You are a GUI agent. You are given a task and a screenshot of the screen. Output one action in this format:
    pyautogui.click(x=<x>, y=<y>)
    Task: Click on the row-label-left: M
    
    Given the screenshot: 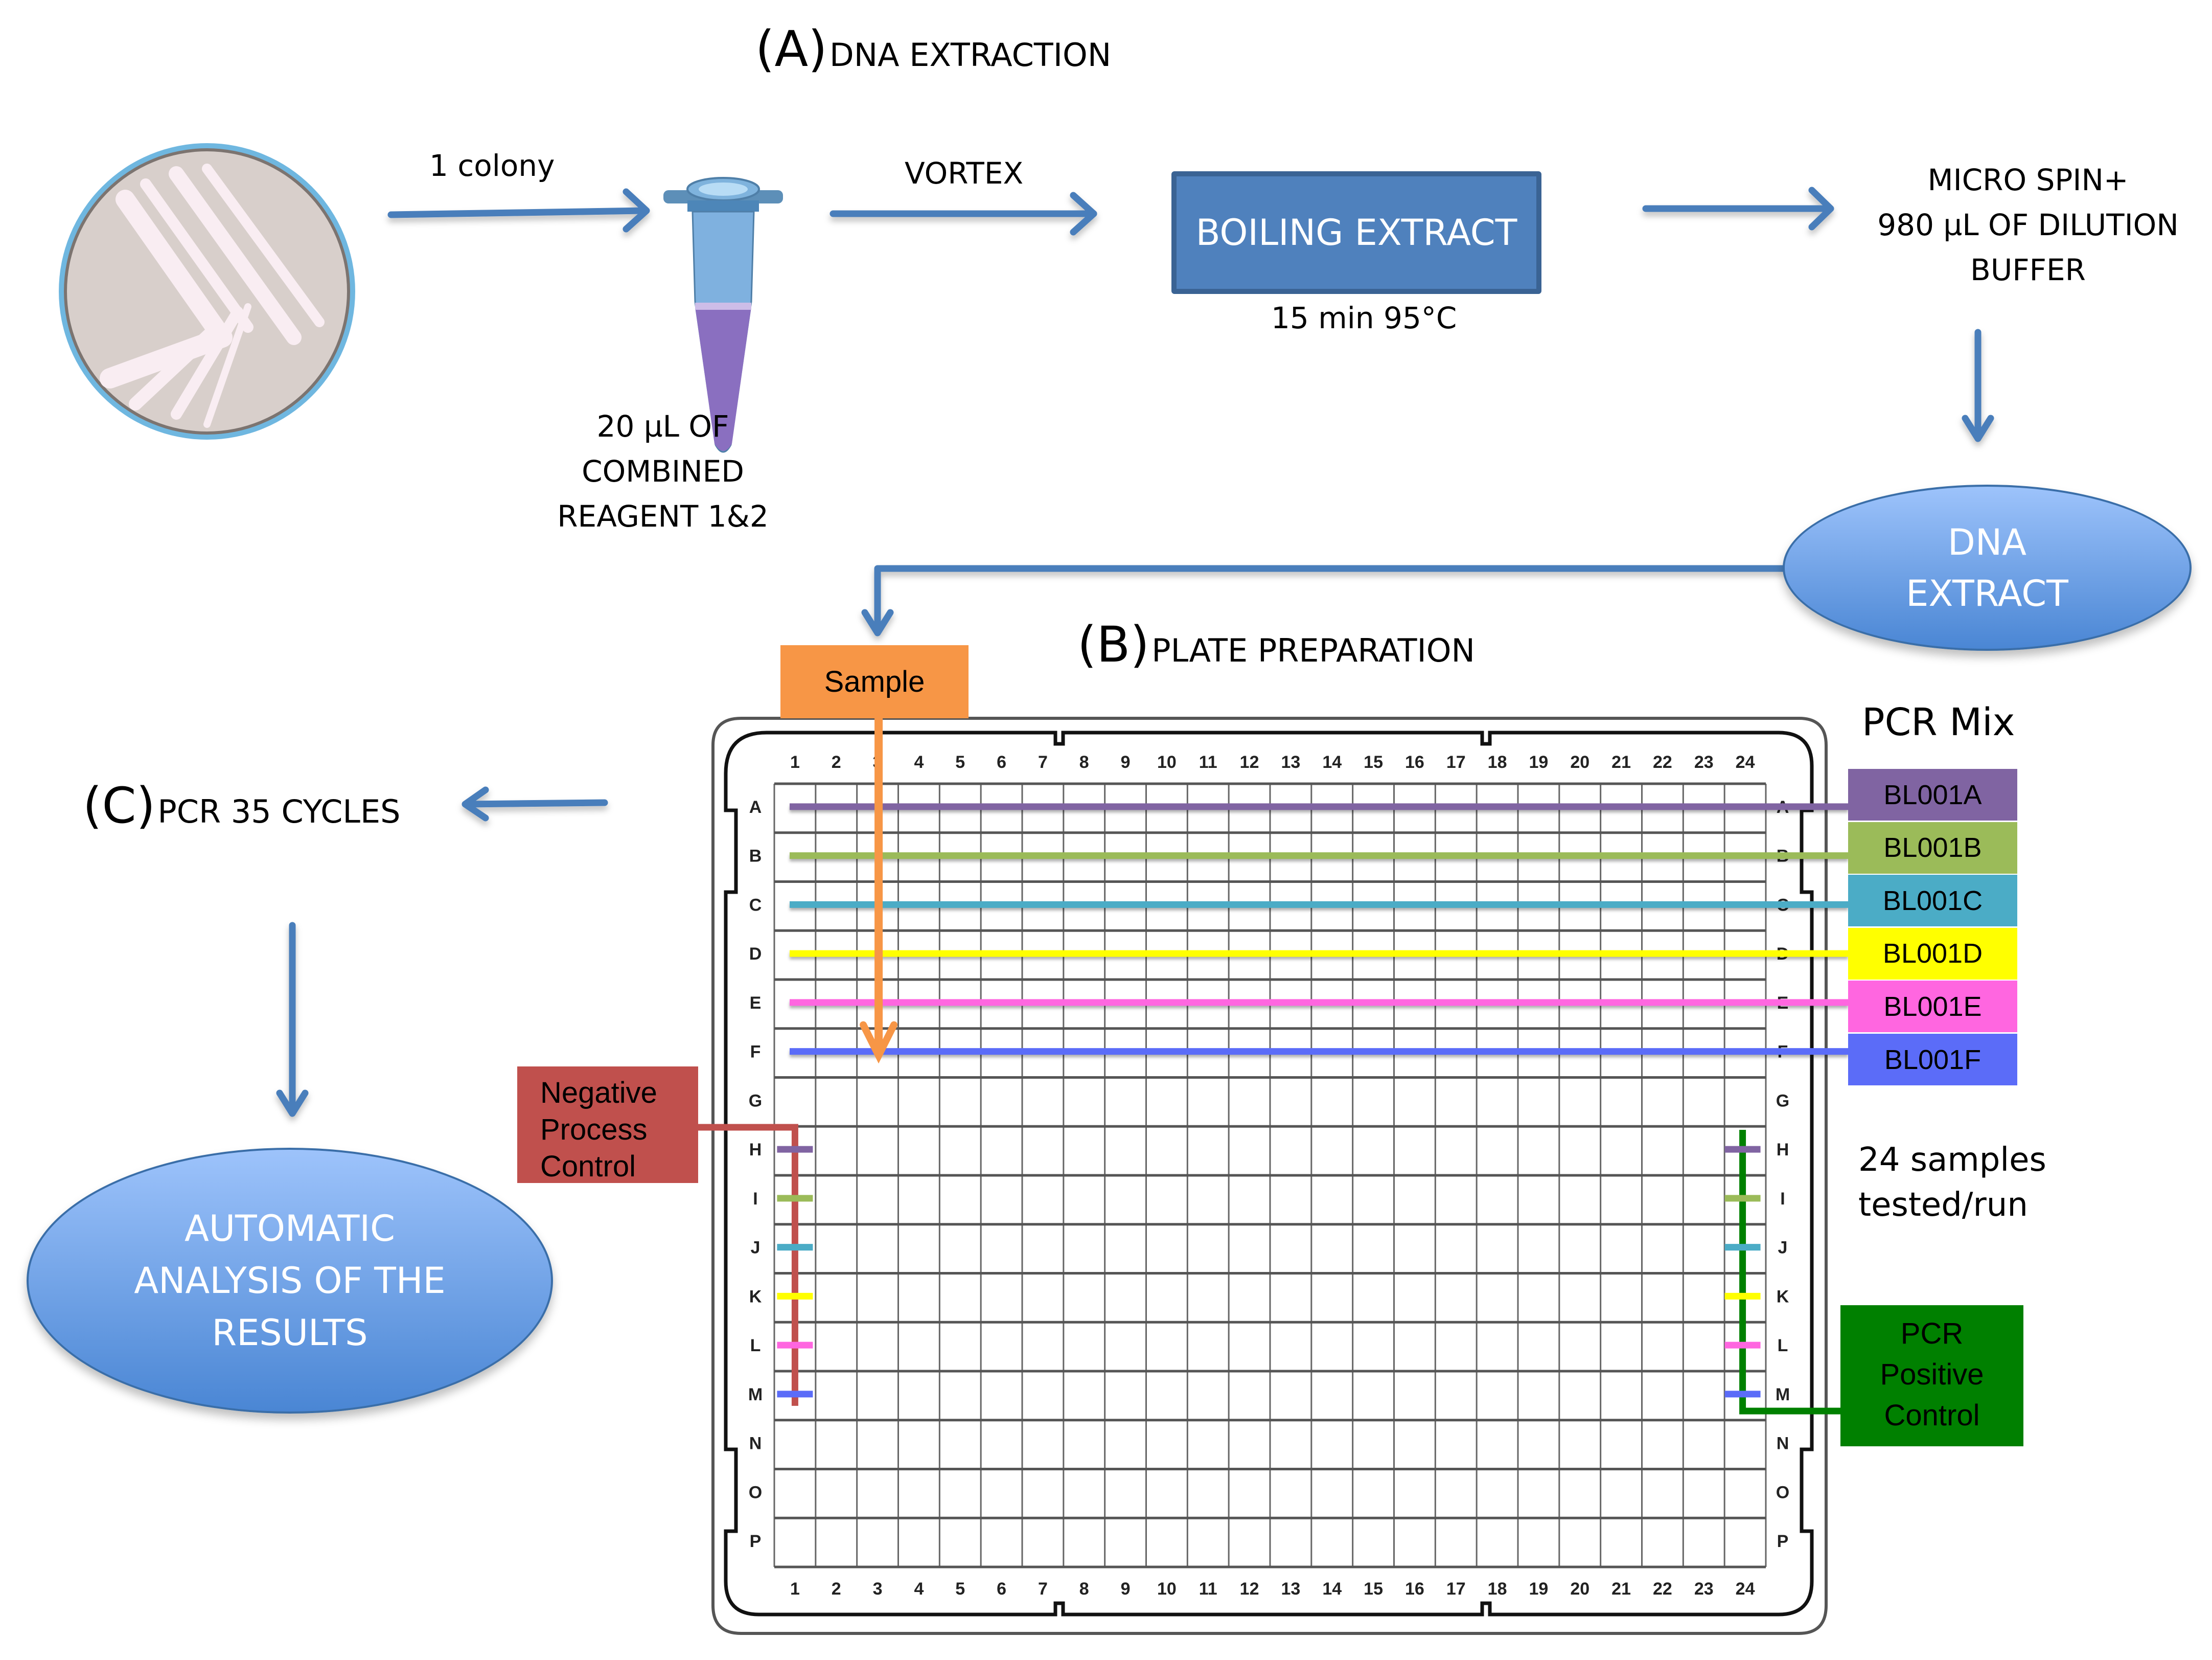 What is the action you would take?
    pyautogui.click(x=755, y=1394)
    